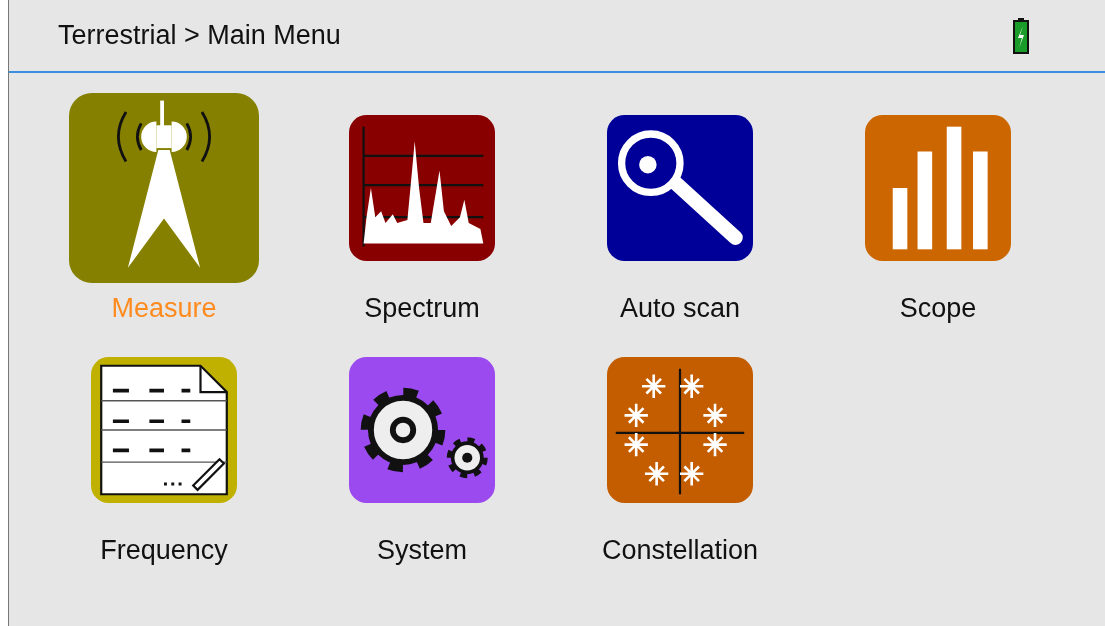  Describe the element at coordinates (938, 188) in the screenshot. I see `bar-chart-icon` at that location.